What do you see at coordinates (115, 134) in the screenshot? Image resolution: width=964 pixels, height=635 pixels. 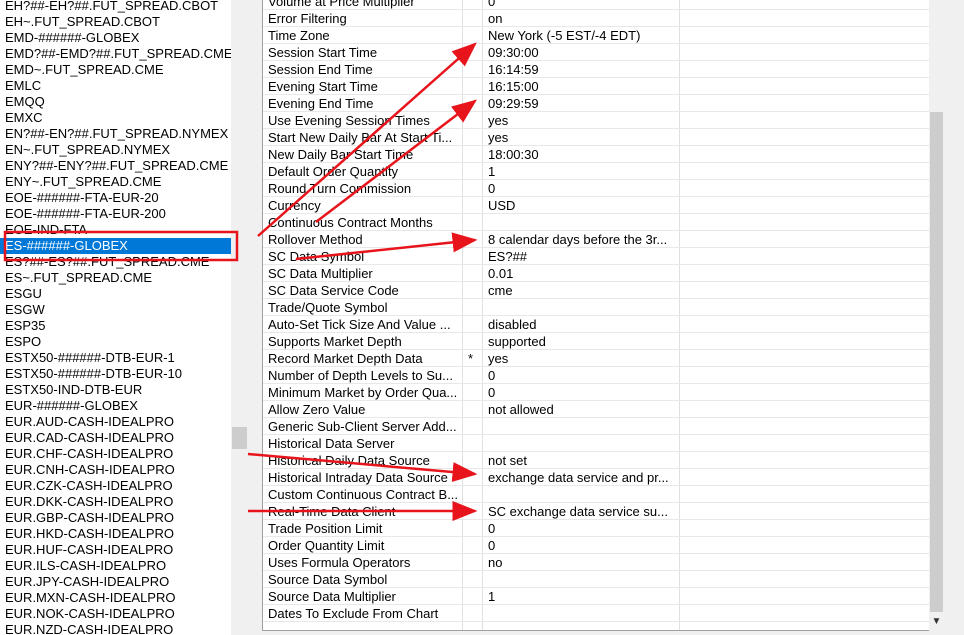 I see `symbol-list-item: EN?##-EN?##.FUT_SPREAD.NYMEX` at bounding box center [115, 134].